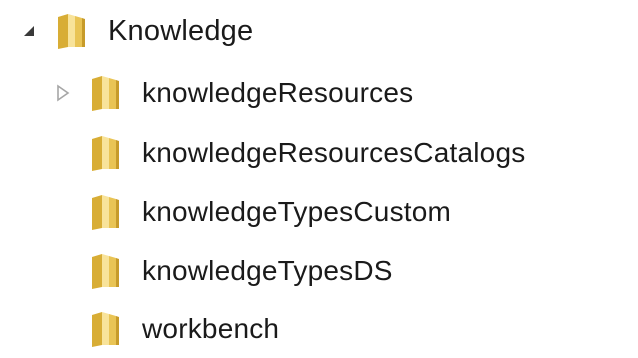  I want to click on tree-item-knowledgeresourcescatalogs: knowledgeResourcesCatalogs, so click(288, 153).